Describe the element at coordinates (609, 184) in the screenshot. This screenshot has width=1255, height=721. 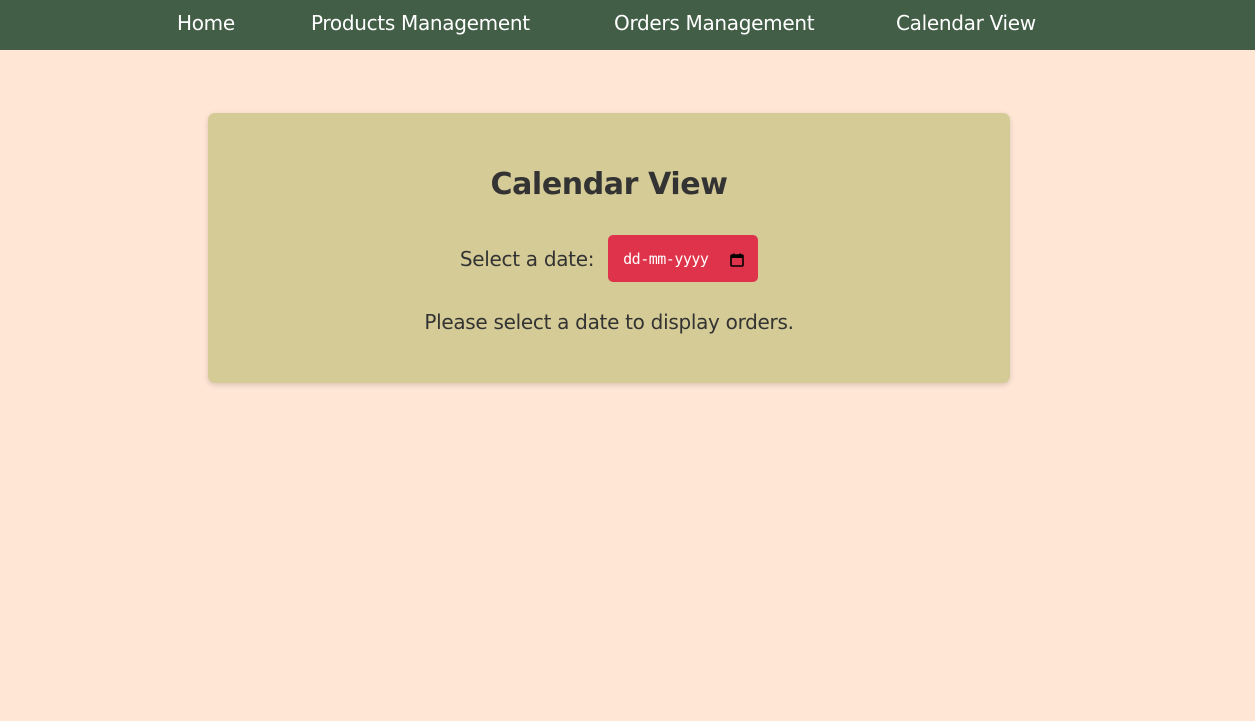
I see `page-title: Calendar View` at that location.